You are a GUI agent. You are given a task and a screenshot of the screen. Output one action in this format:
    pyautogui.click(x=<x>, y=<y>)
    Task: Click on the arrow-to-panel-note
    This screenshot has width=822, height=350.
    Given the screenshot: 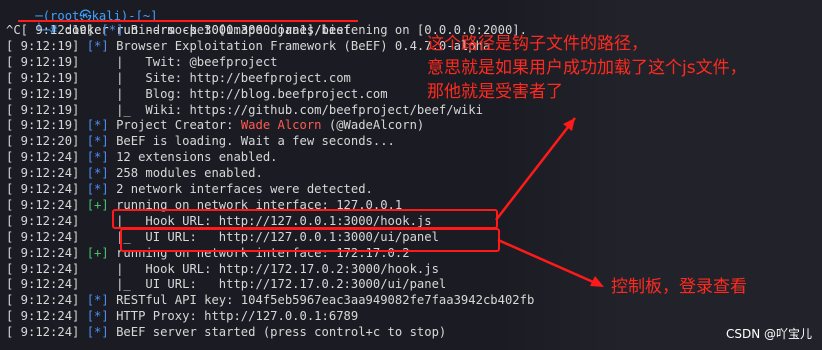 What is the action you would take?
    pyautogui.click(x=549, y=262)
    